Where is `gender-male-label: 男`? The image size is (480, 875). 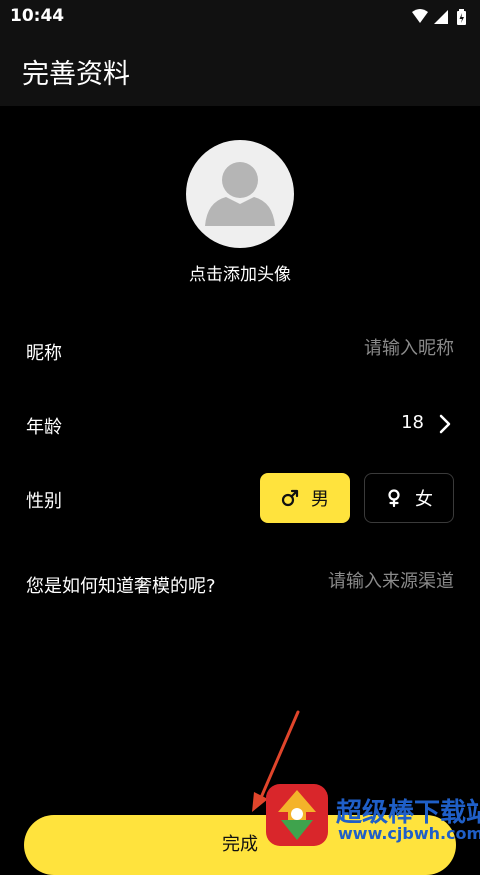
gender-male-label: 男 is located at coordinates (320, 499).